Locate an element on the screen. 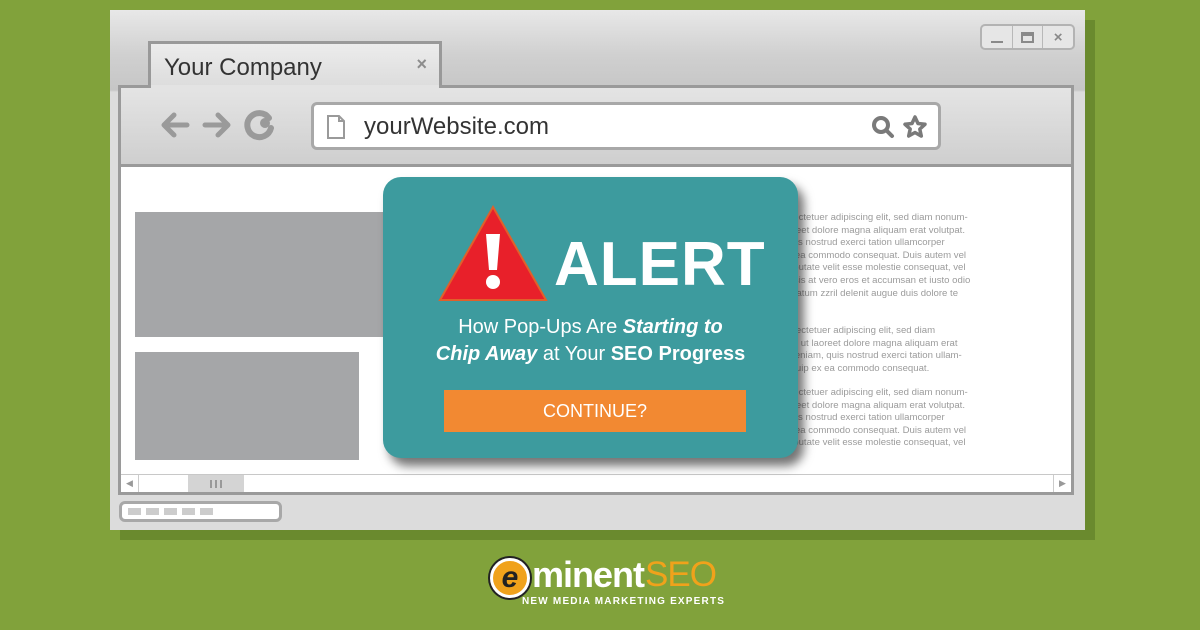 This screenshot has width=1200, height=630. scroll-left-icon: ◀ is located at coordinates (130, 483).